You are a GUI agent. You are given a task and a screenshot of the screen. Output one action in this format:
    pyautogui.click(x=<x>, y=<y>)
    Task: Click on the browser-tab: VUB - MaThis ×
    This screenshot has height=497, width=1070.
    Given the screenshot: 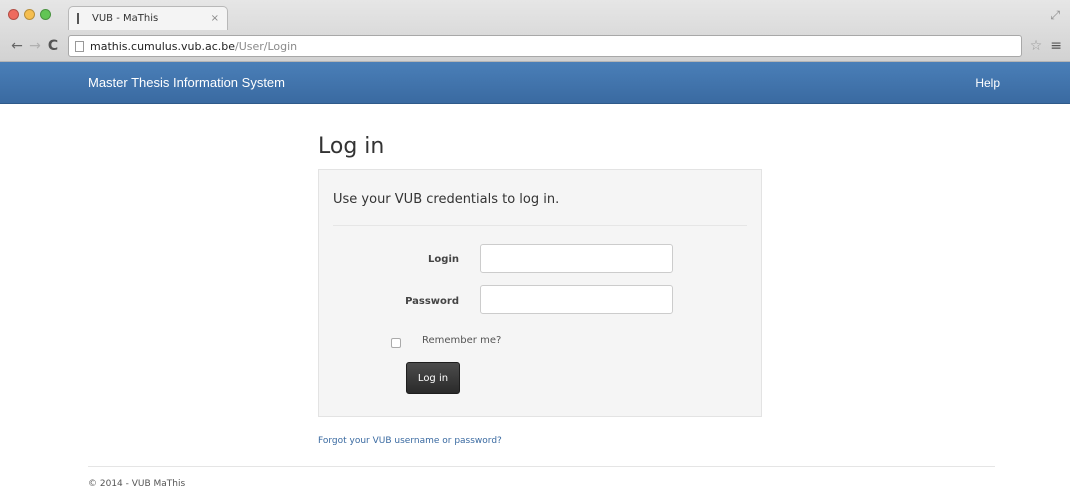 What is the action you would take?
    pyautogui.click(x=148, y=18)
    